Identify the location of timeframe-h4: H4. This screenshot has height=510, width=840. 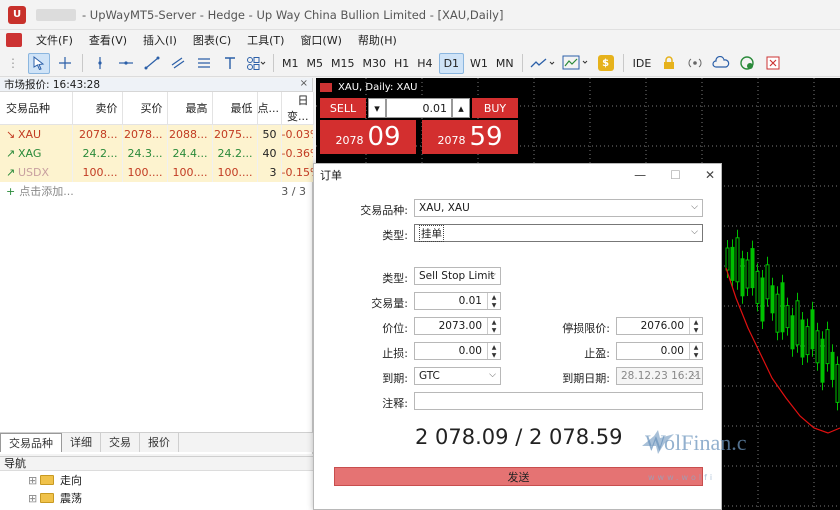
(424, 63).